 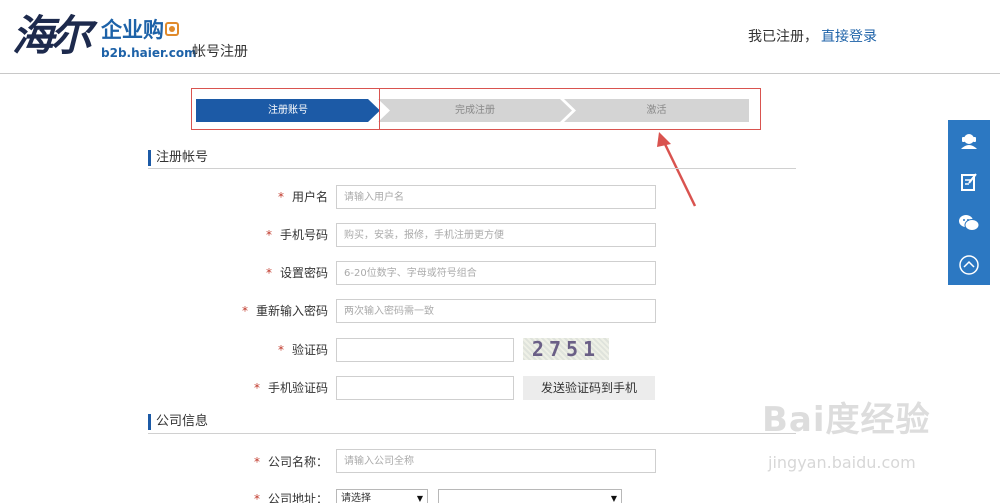 I want to click on section-title-company-info: 公司信息, so click(x=178, y=422).